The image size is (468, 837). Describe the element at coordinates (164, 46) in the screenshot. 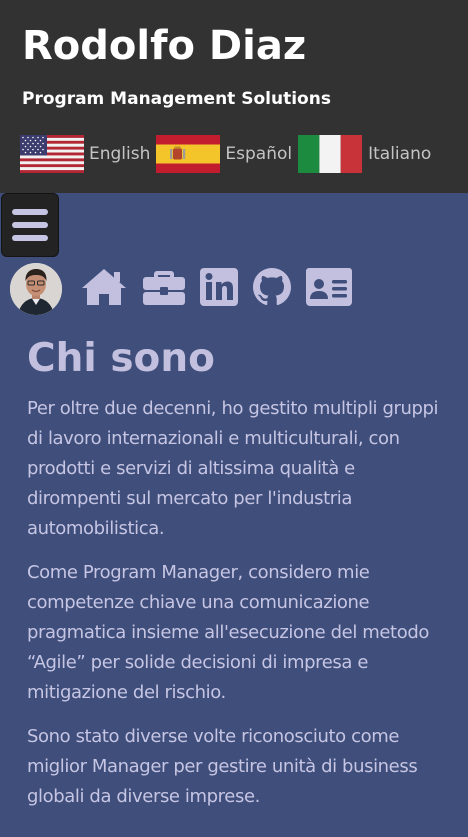

I see `site-title: Rodolfo Diaz` at that location.